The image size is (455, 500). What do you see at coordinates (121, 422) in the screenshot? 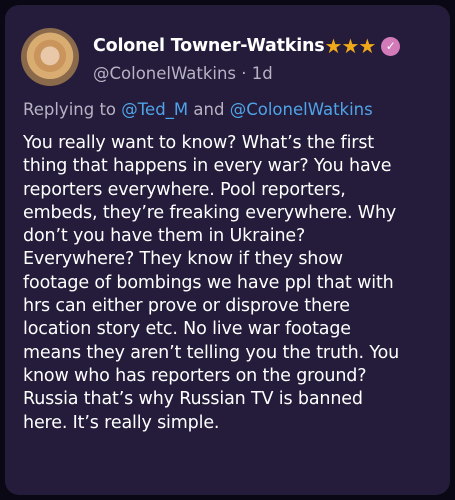
I see `post-body-line: here. It’s really simple.` at bounding box center [121, 422].